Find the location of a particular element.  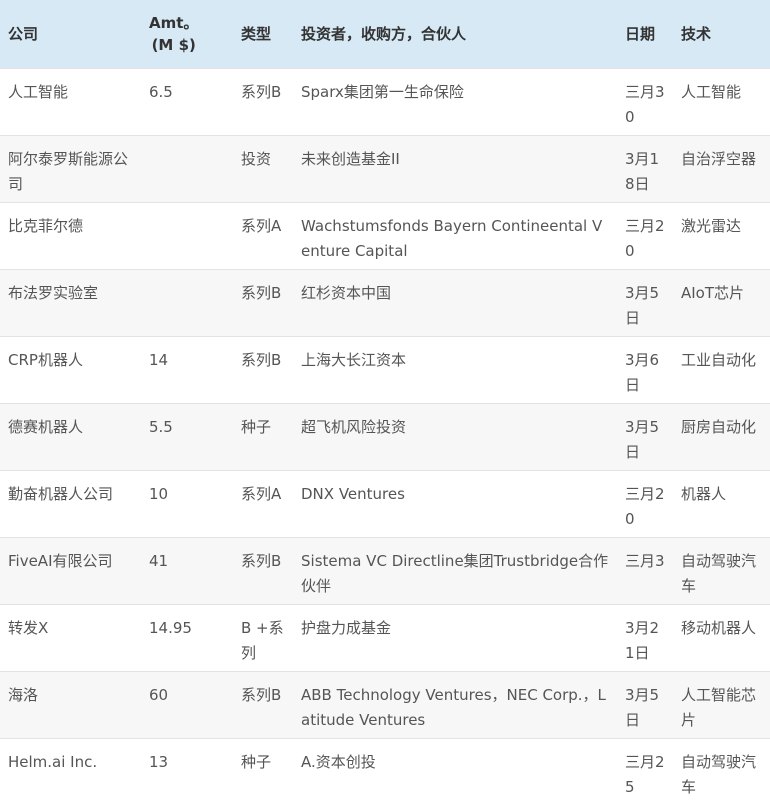

cell-company: 阿尔泰罗斯能源公司 is located at coordinates (68, 171).